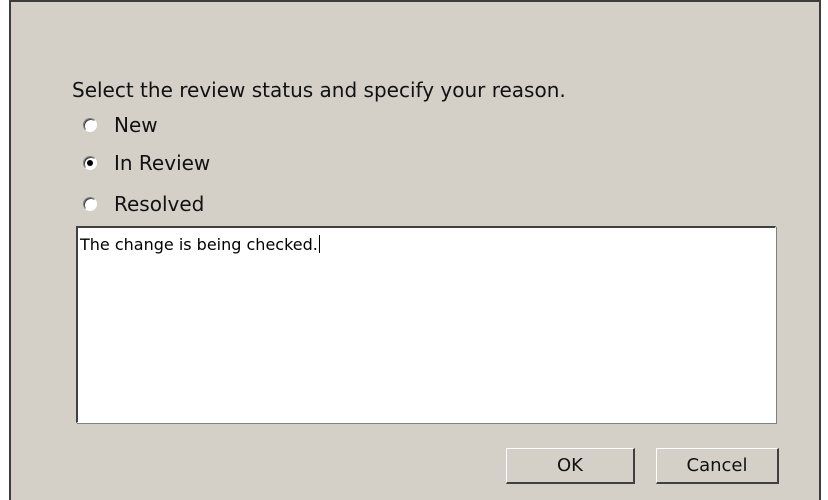  I want to click on radio-resolved, so click(90, 204).